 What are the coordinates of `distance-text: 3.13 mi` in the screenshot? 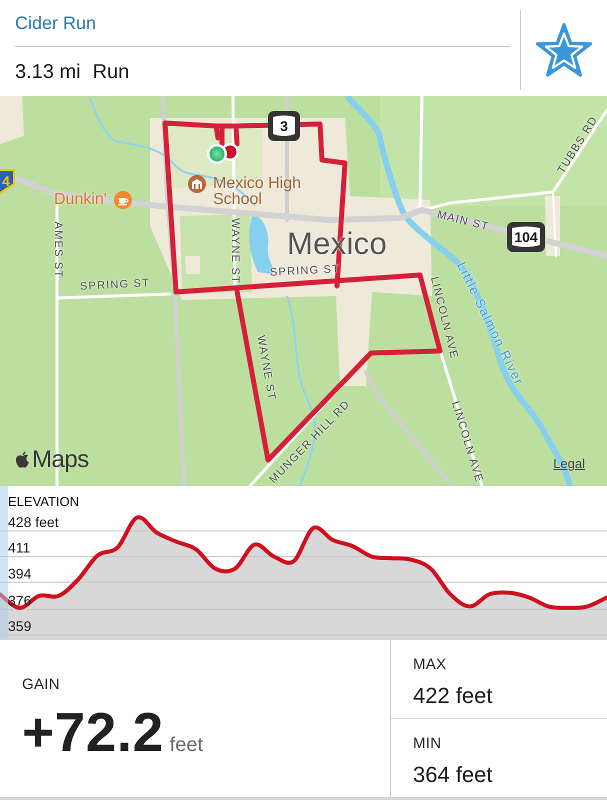 It's located at (48, 72).